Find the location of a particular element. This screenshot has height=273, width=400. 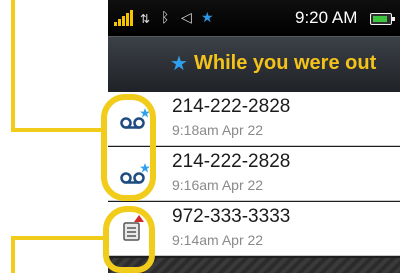

item-time: 9:16am Apr 22 is located at coordinates (218, 185).